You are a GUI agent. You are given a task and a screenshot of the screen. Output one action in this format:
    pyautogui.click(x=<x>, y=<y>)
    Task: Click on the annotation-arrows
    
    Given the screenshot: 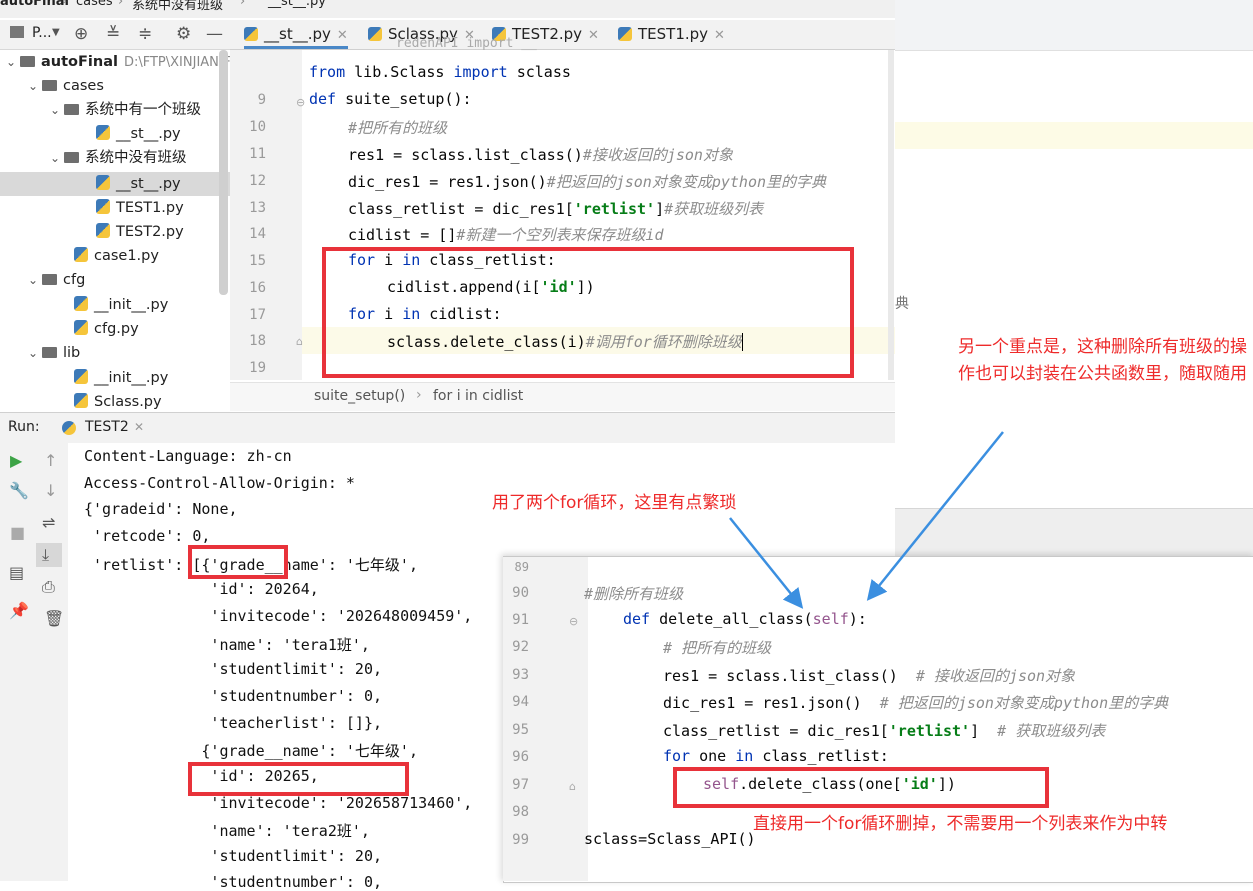 What is the action you would take?
    pyautogui.click(x=866, y=520)
    